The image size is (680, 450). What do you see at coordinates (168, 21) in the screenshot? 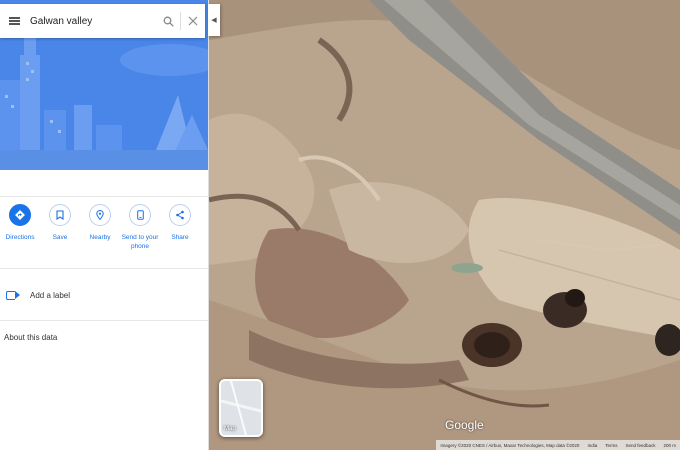
I see `search-icon` at bounding box center [168, 21].